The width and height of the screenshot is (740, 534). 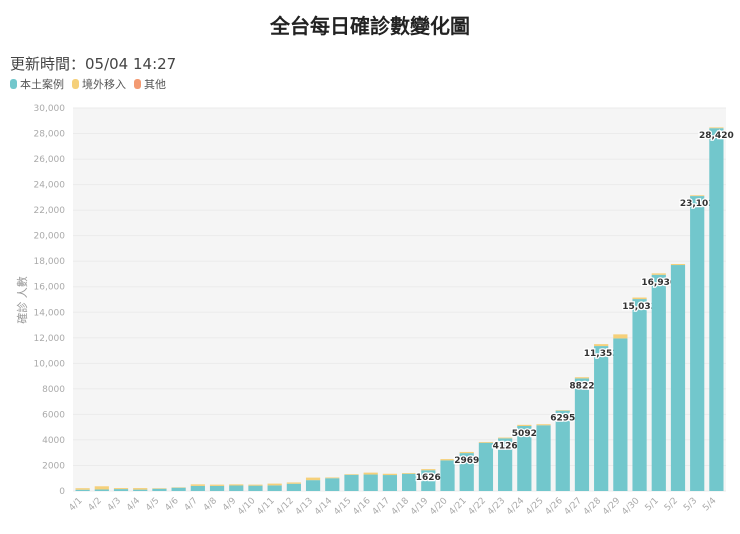 What do you see at coordinates (50, 211) in the screenshot?
I see `y-tick-label: 22,000` at bounding box center [50, 211].